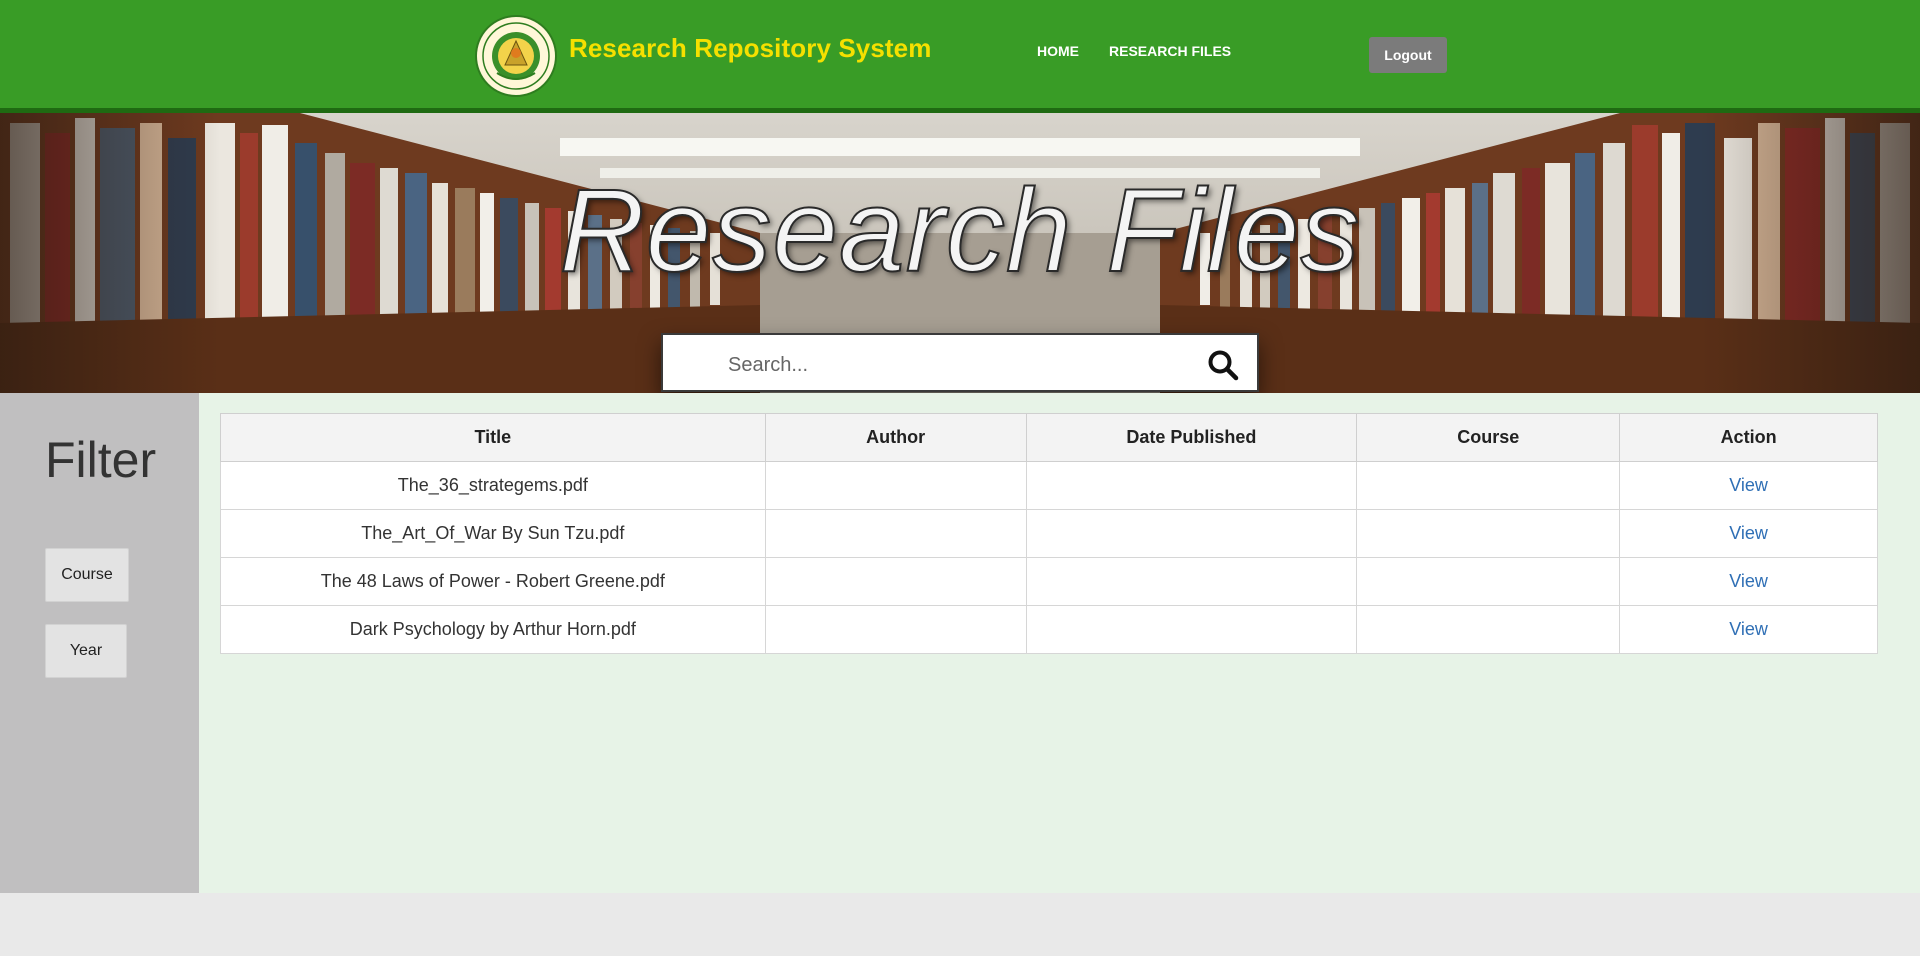  Describe the element at coordinates (87, 575) in the screenshot. I see `filter-course-button: Course` at that location.